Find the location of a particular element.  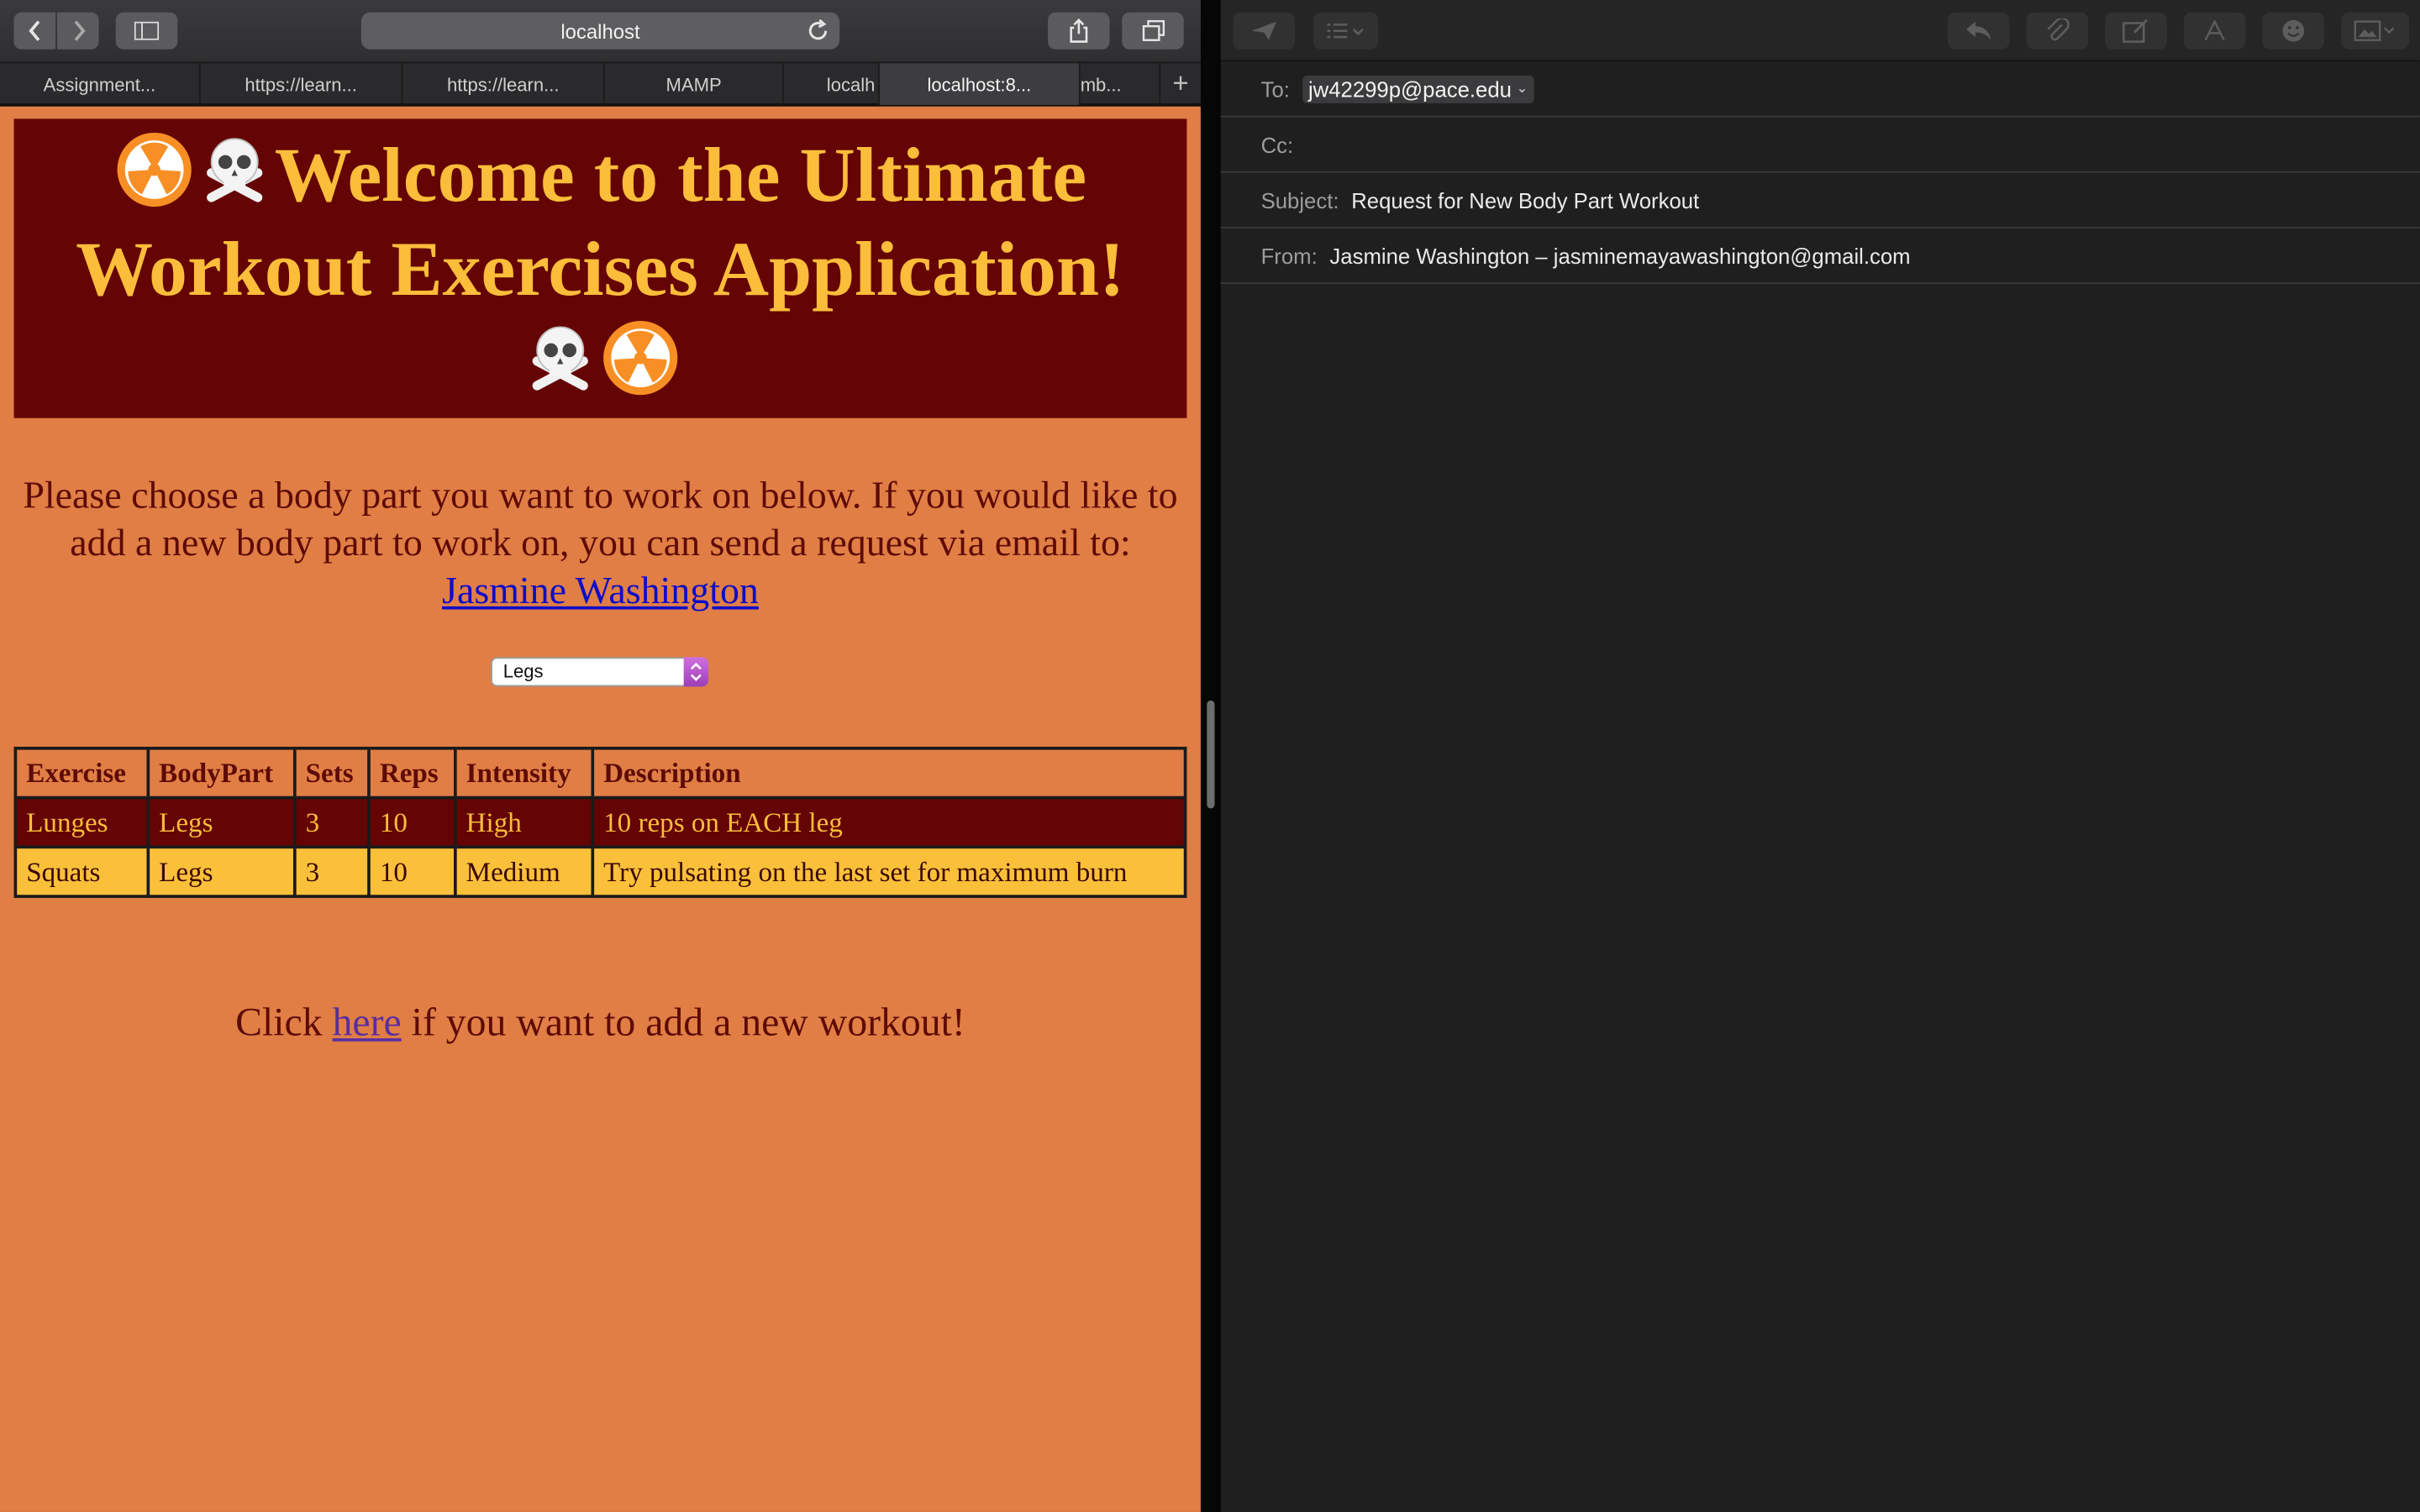

to-label: To: is located at coordinates (1275, 89).